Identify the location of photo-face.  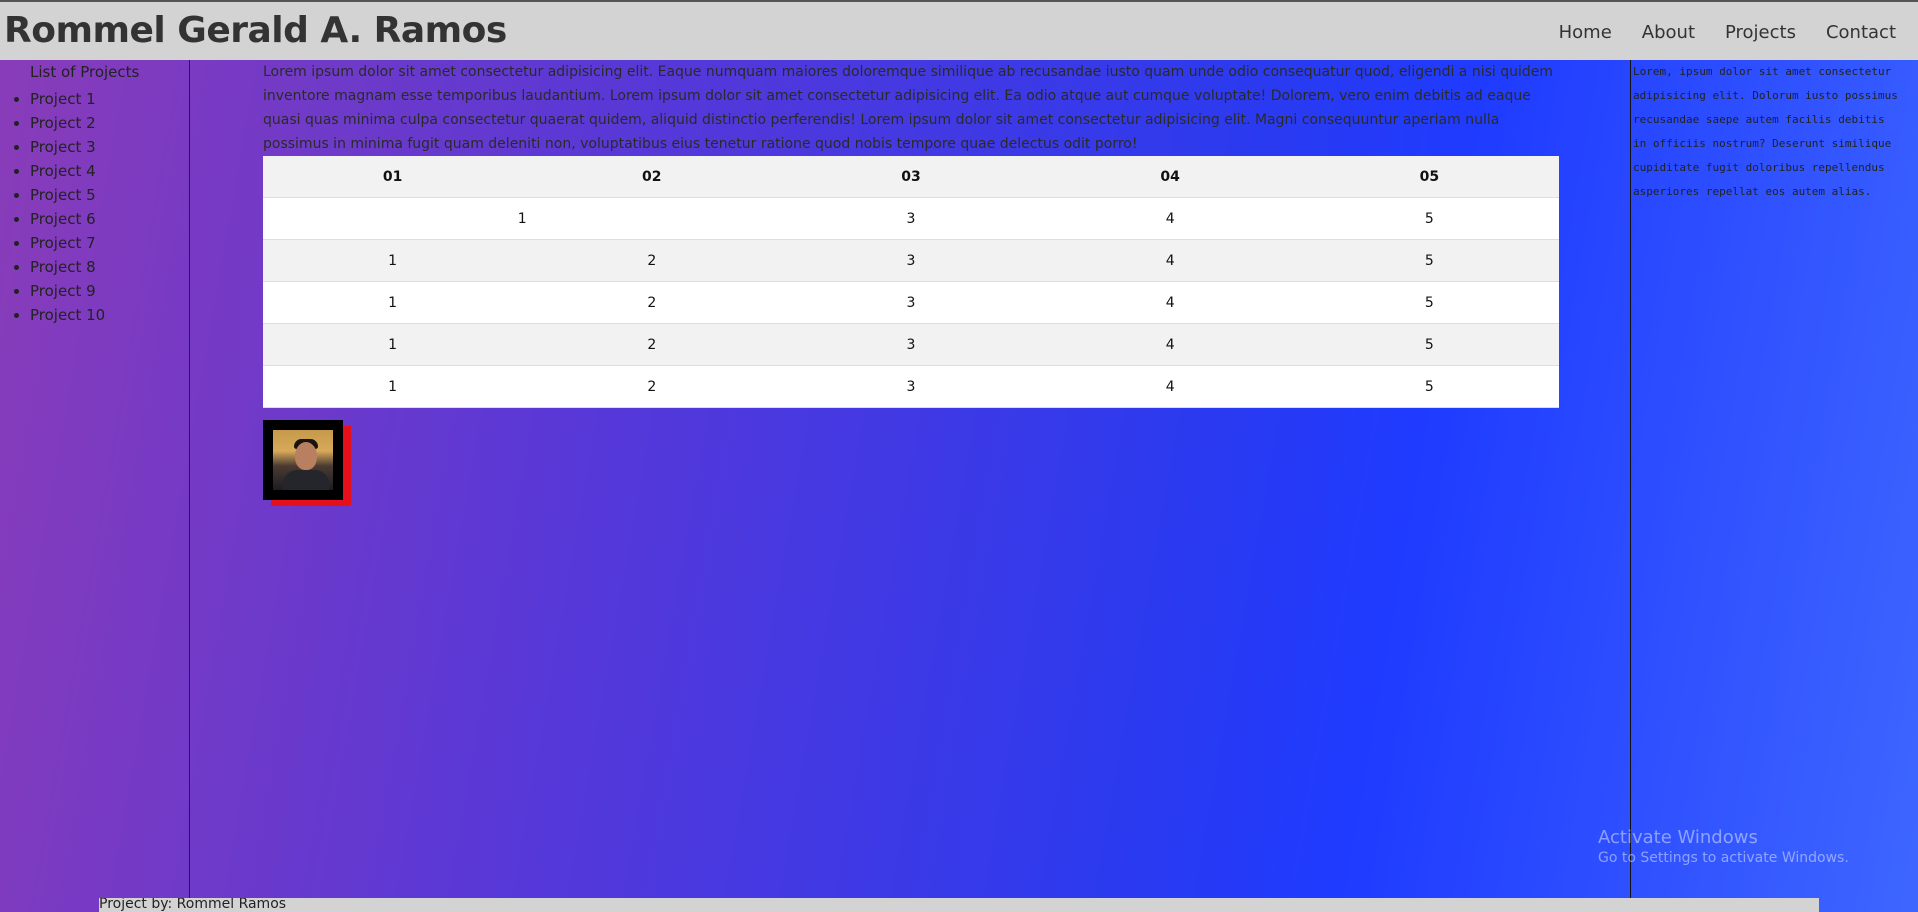
(306, 456).